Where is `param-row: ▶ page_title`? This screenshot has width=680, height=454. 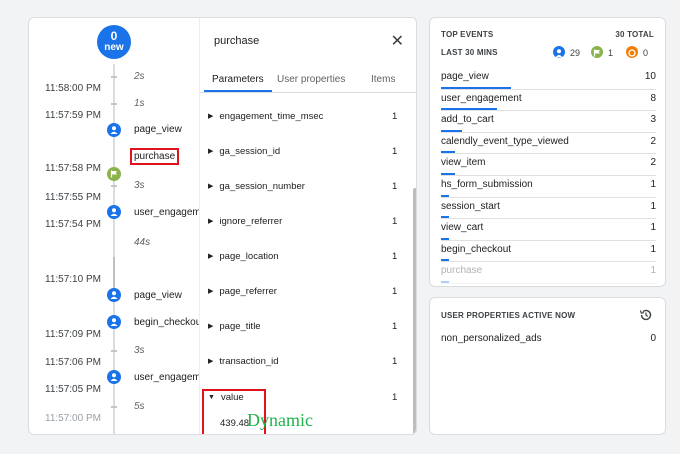
param-row: ▶ page_title is located at coordinates (234, 326).